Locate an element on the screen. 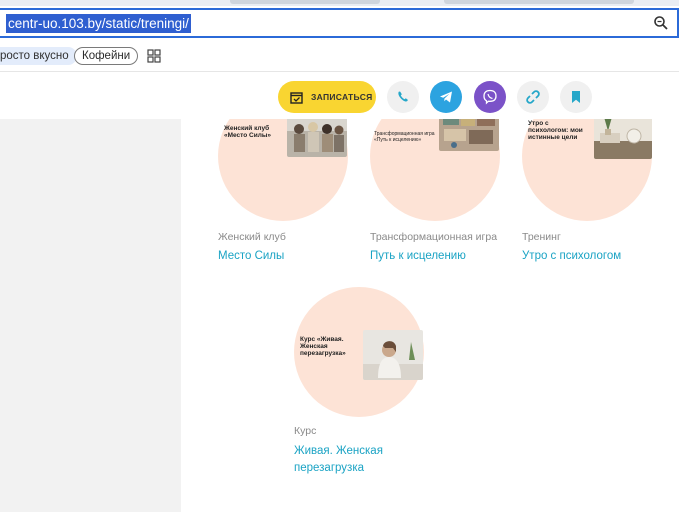  link-icon is located at coordinates (533, 97).